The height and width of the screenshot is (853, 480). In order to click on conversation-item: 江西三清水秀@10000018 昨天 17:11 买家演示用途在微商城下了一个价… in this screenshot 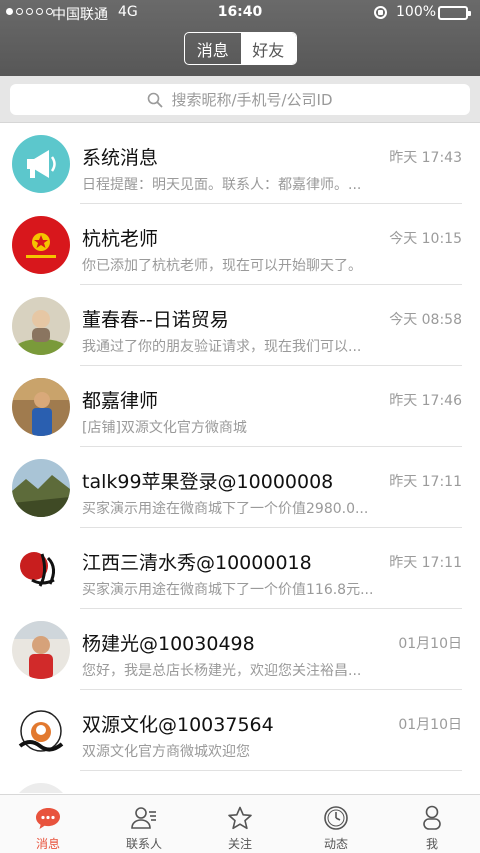, I will do `click(240, 568)`.